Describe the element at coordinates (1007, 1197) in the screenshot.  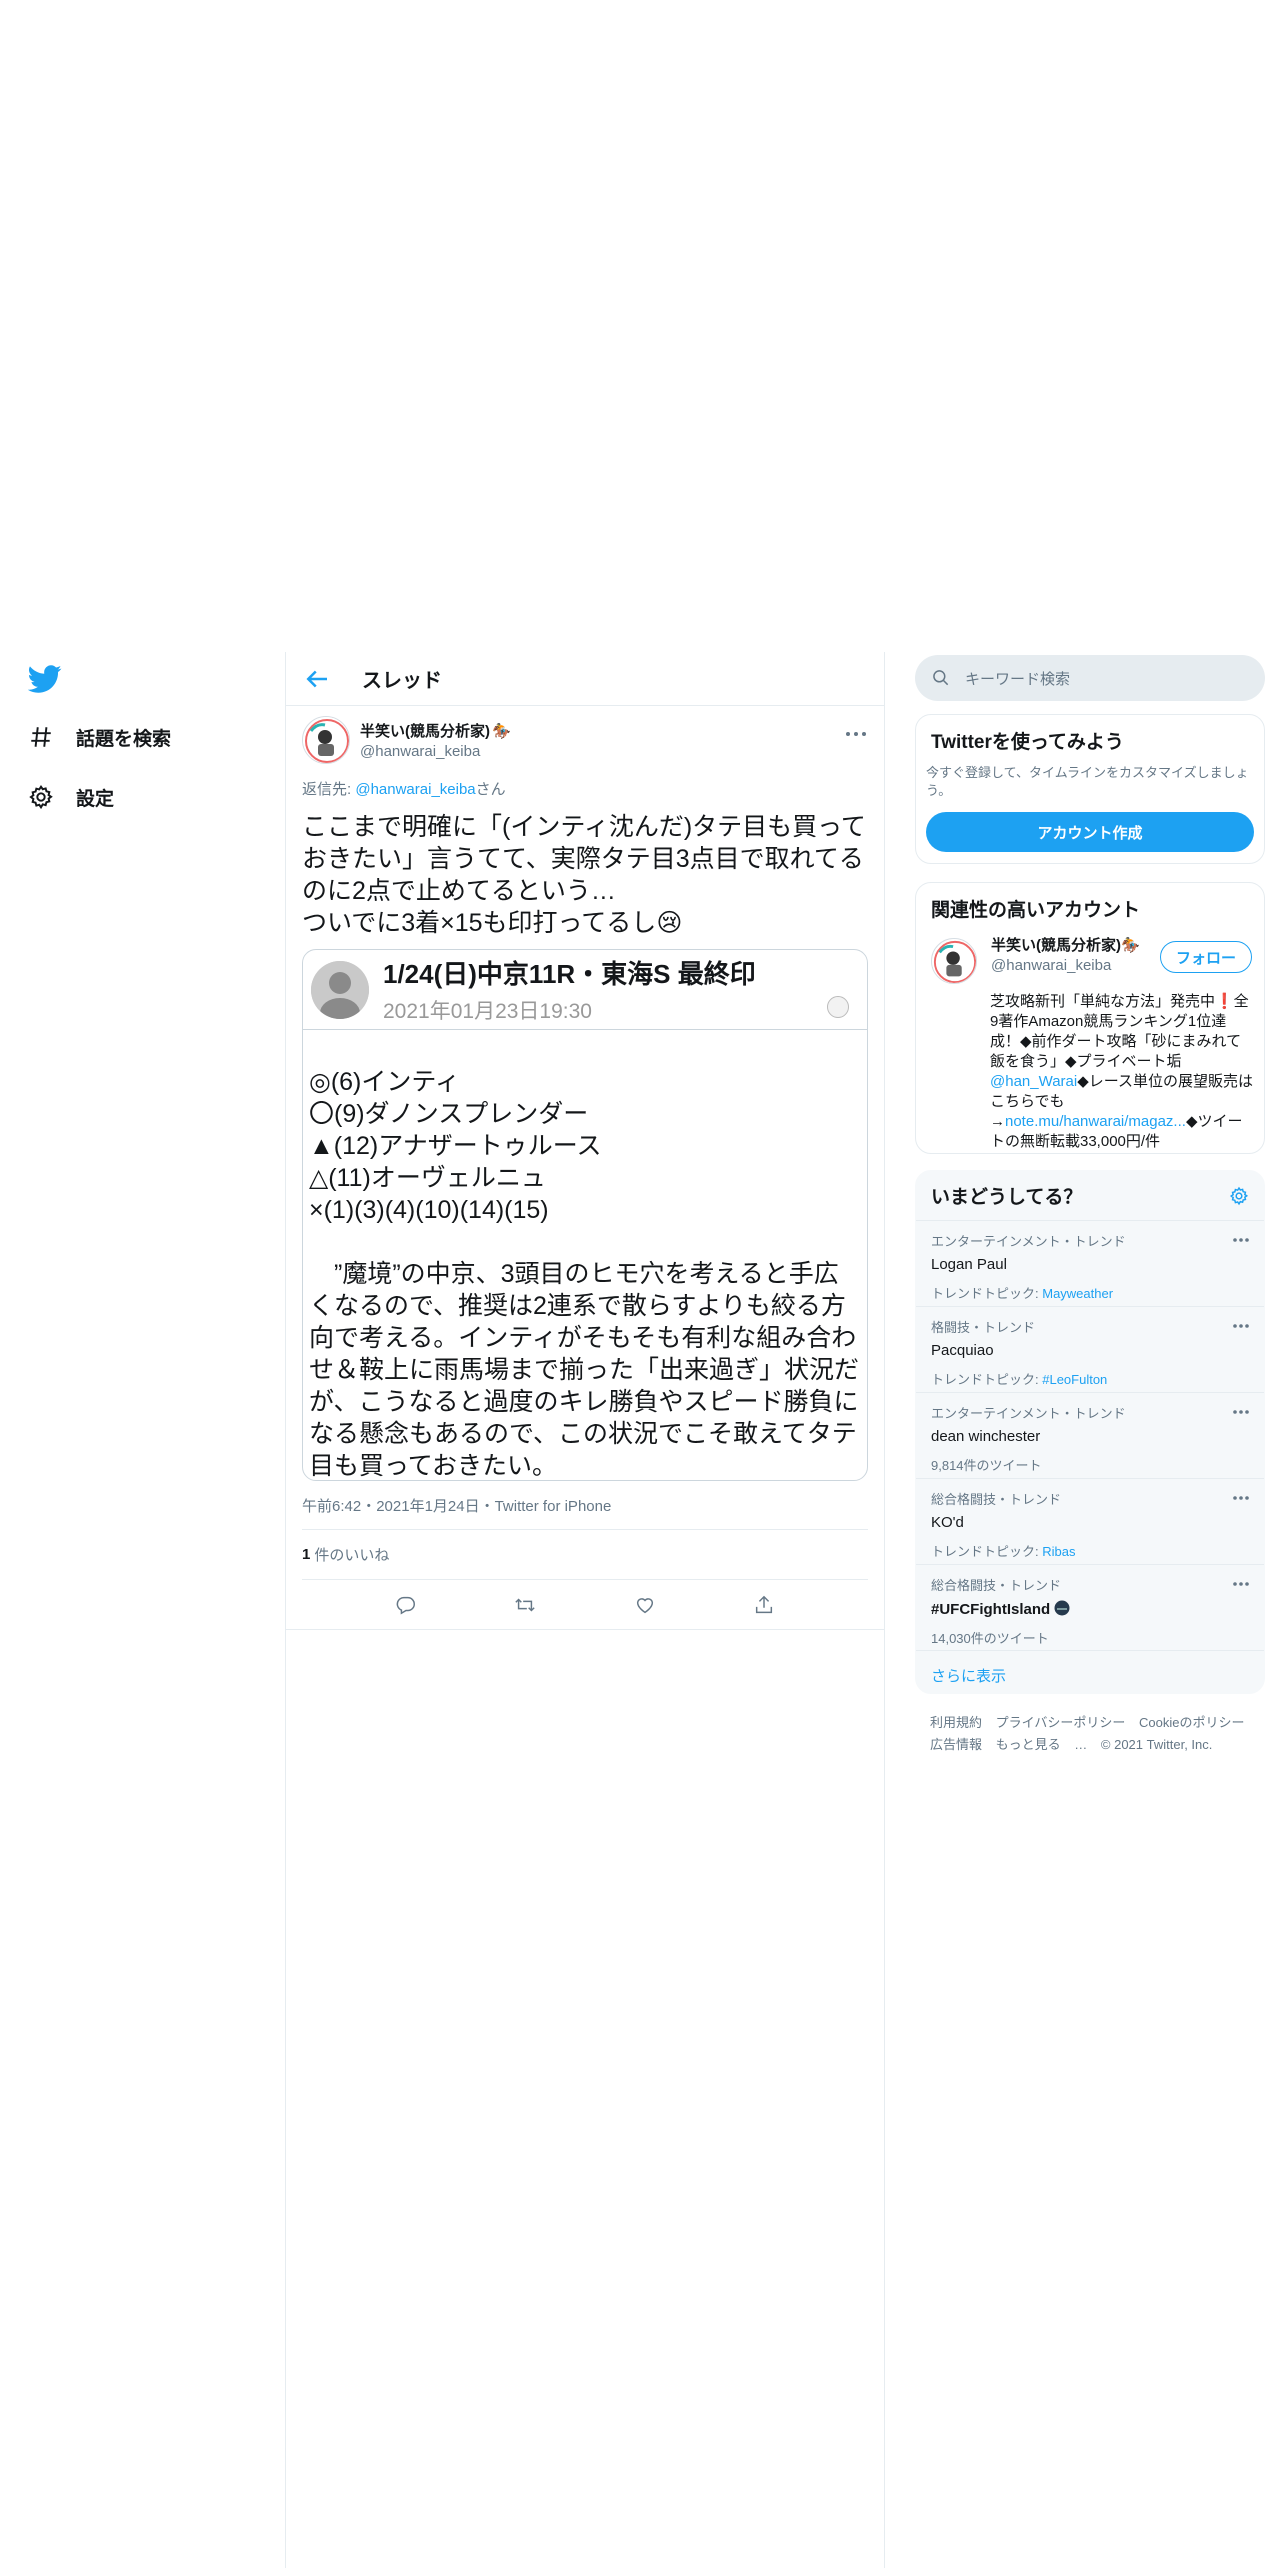
I see `trends-title: いまどうしてる？` at that location.